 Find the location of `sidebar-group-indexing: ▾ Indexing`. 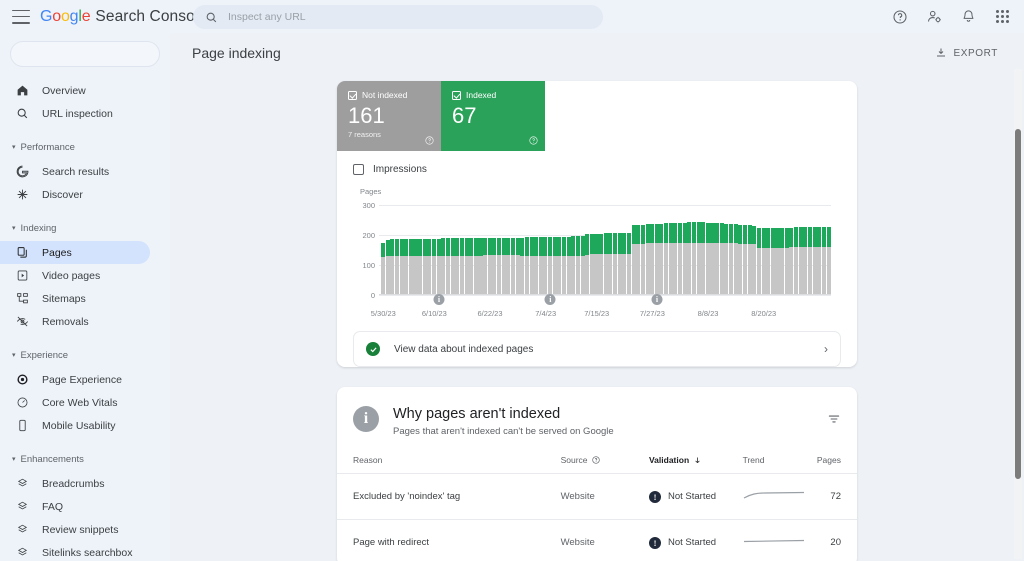

sidebar-group-indexing: ▾ Indexing is located at coordinates (85, 228).